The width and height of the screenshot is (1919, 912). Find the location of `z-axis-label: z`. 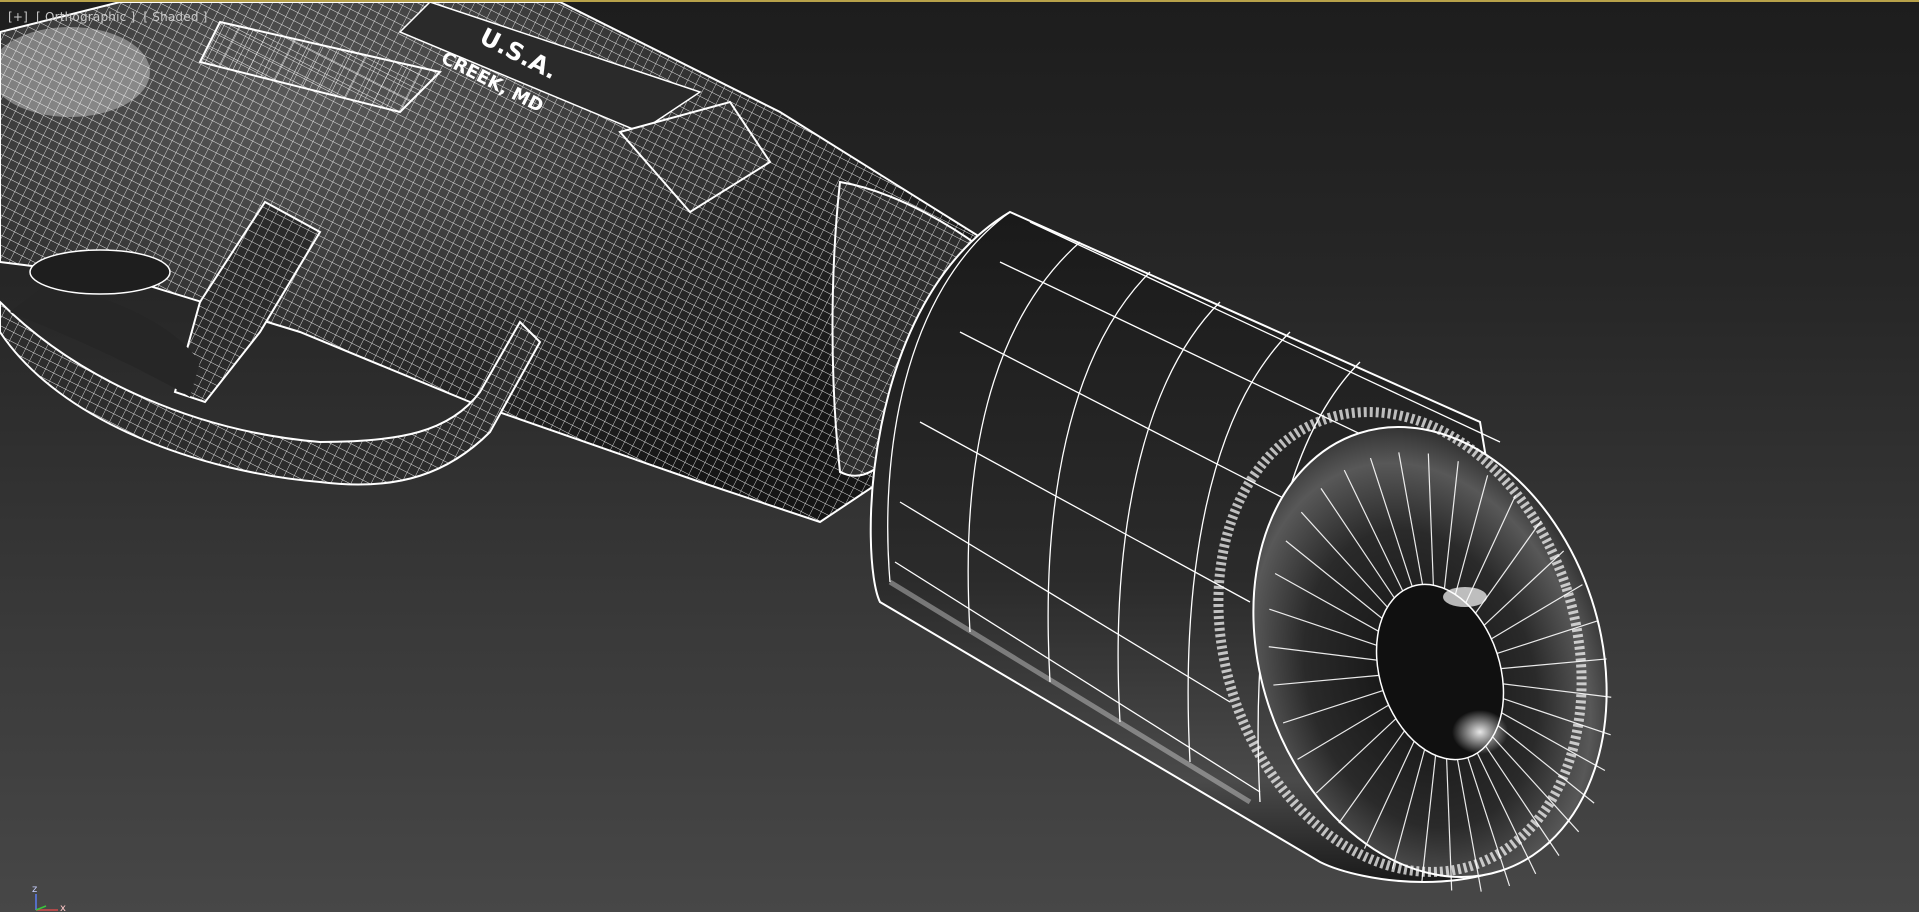

z-axis-label: z is located at coordinates (34, 889).